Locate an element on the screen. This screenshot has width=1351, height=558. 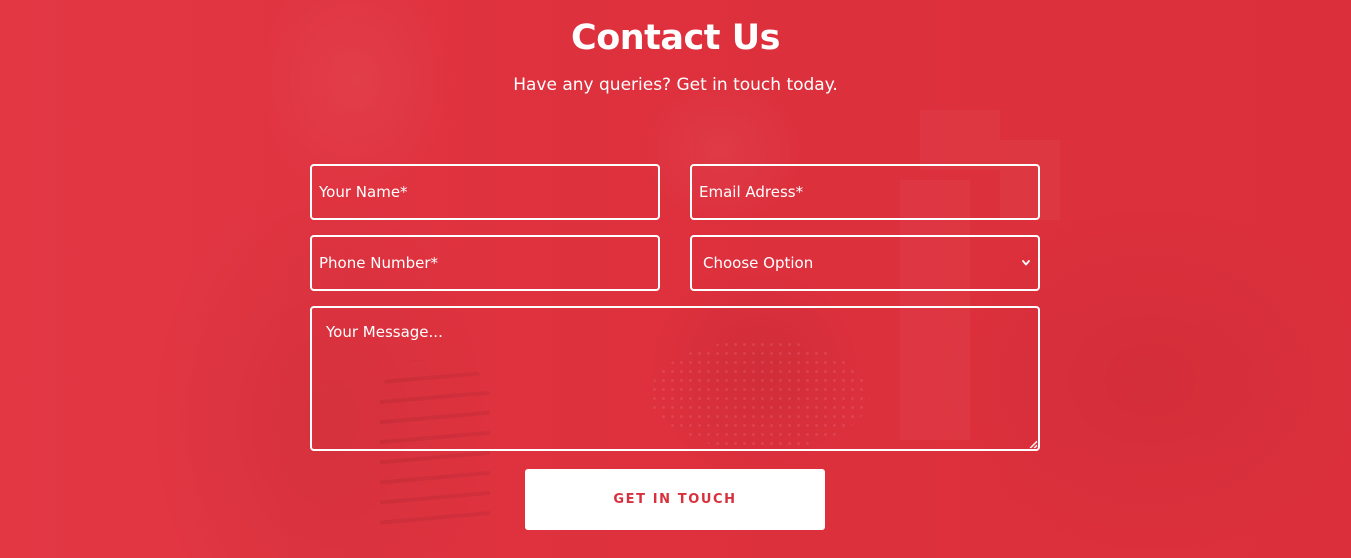
get-in-touch-button: GET IN TOUCH is located at coordinates (675, 499).